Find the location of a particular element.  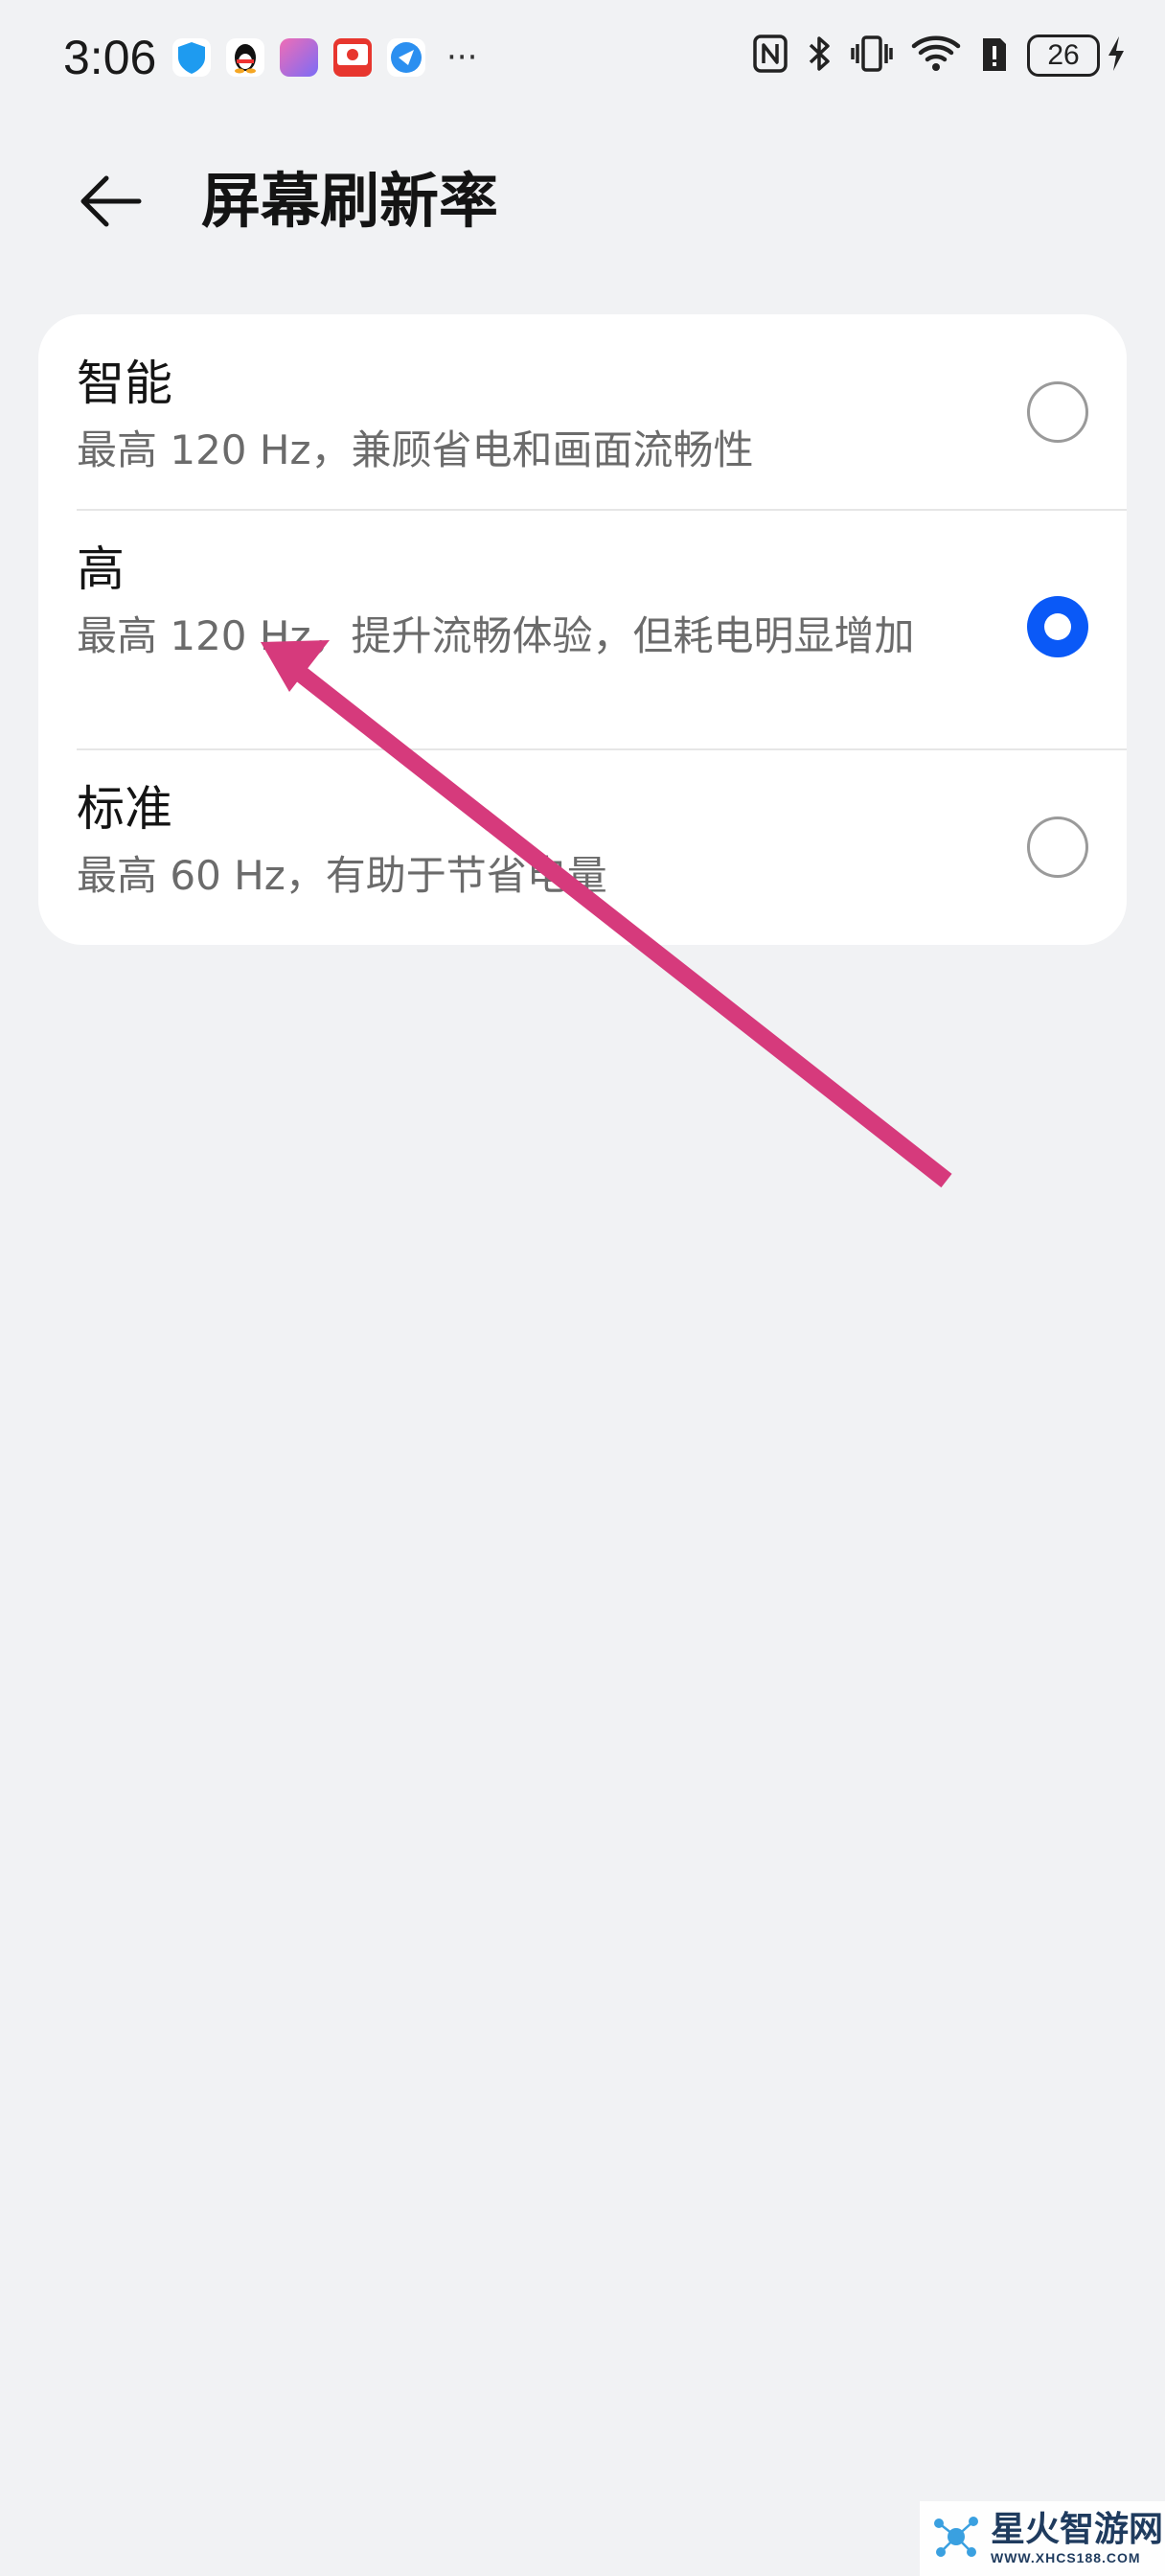

system-icons: 26 is located at coordinates (939, 56).